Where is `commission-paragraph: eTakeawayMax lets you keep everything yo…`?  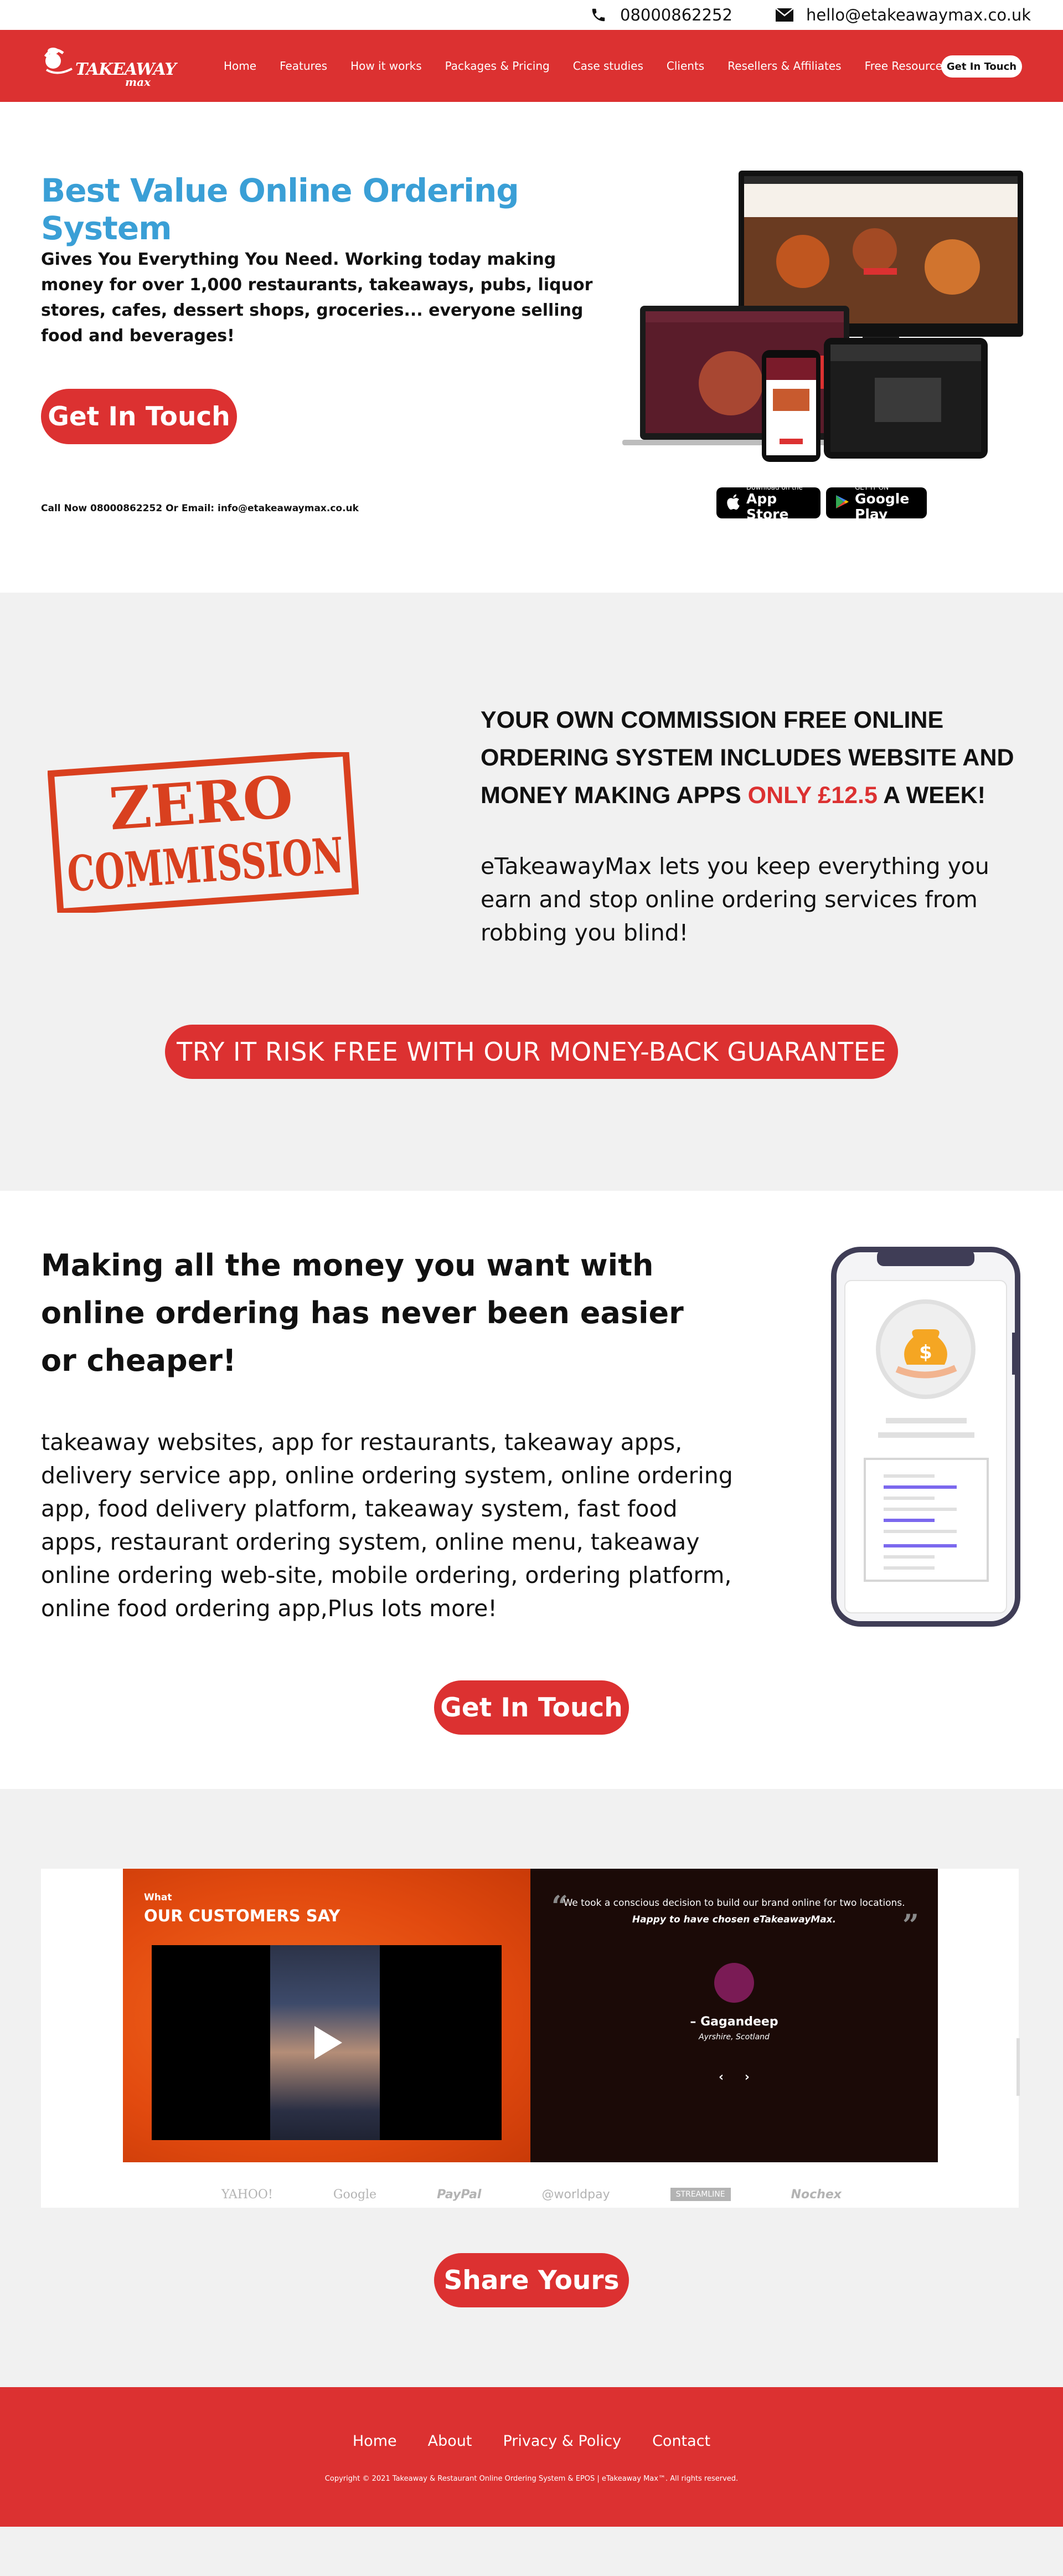
commission-paragraph: eTakeawayMax lets you keep everything yo… is located at coordinates (735, 899).